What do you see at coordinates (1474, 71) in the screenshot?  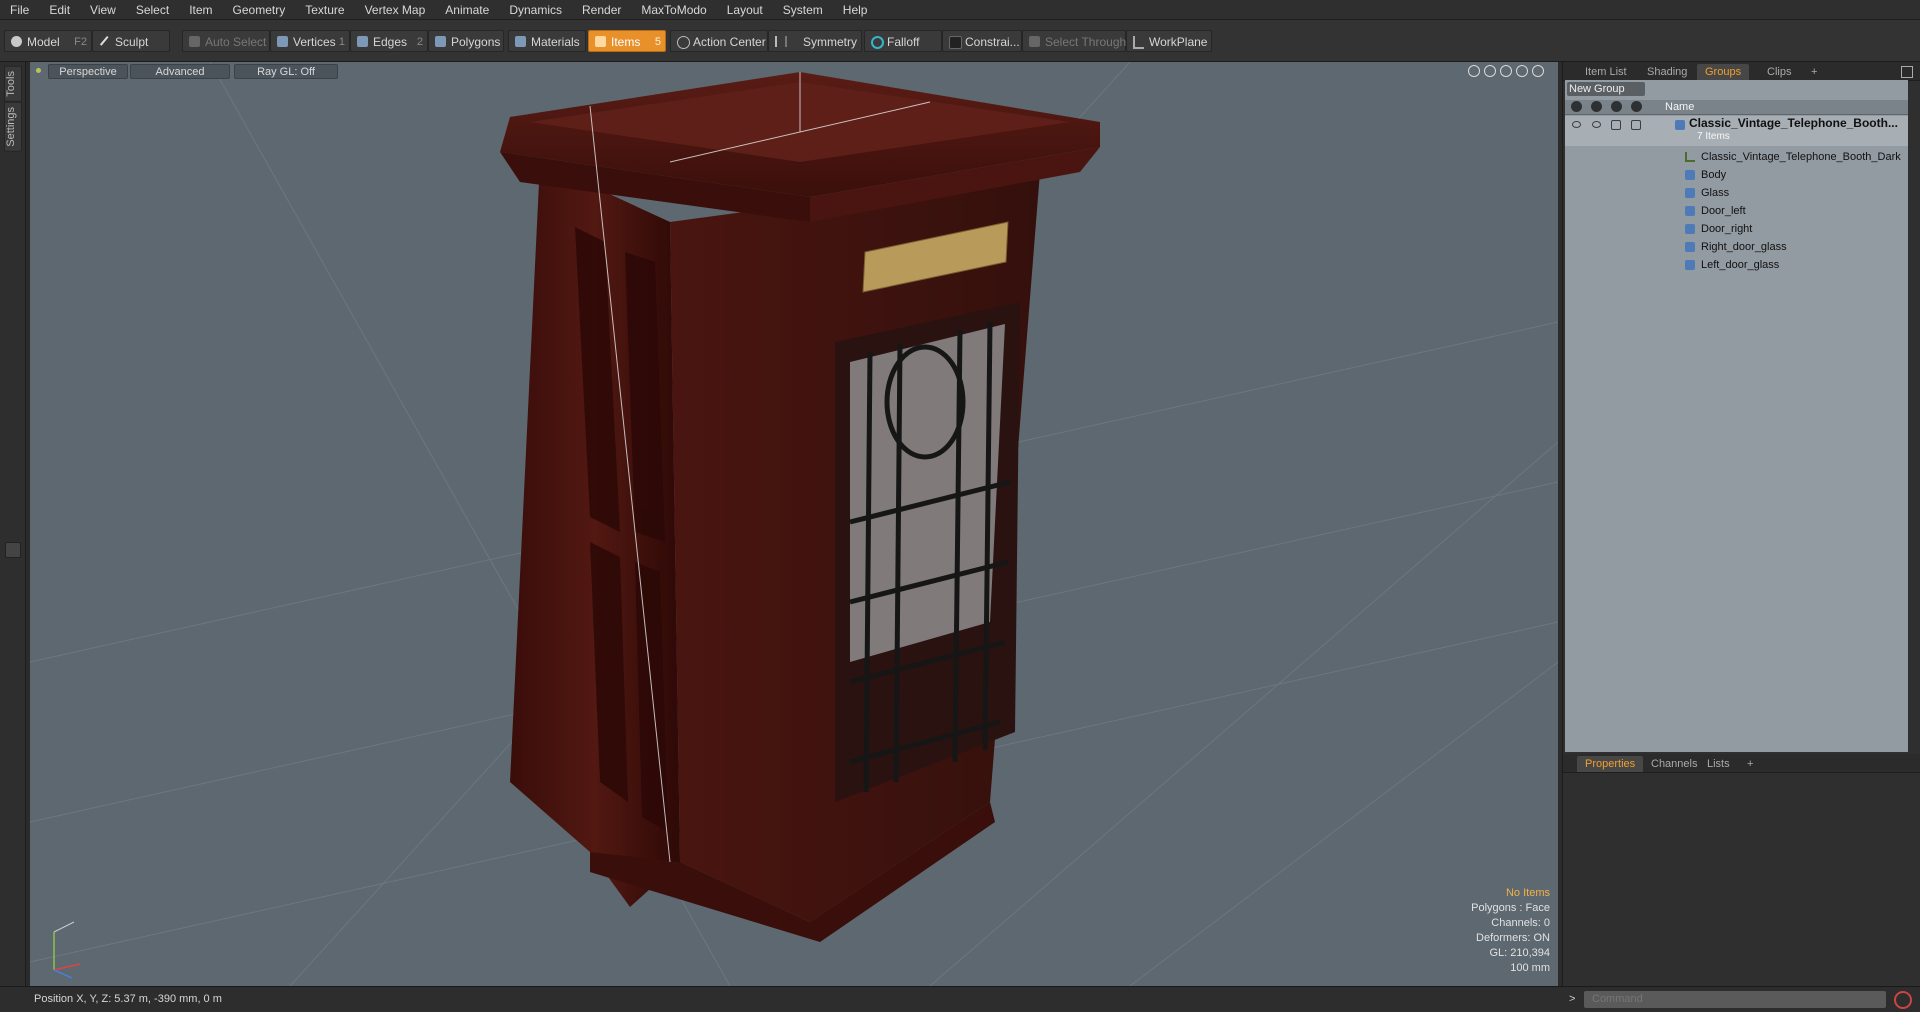 I see `pan-icon` at bounding box center [1474, 71].